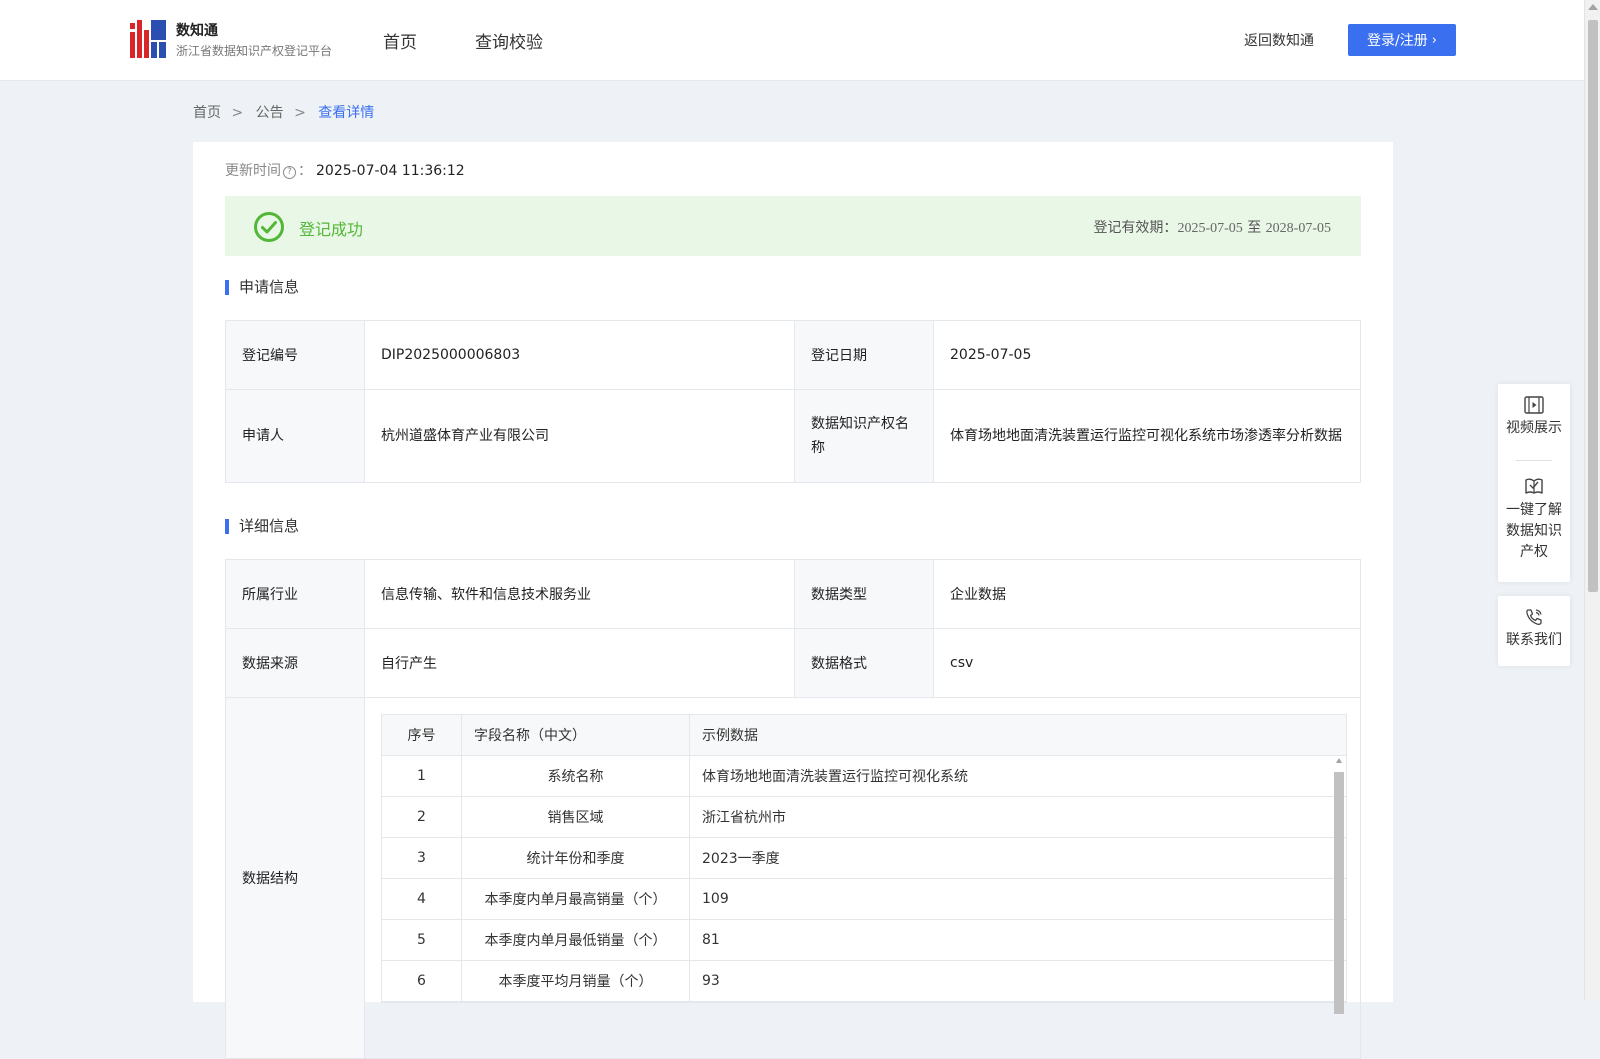 Image resolution: width=1600 pixels, height=1059 pixels. I want to click on learn-ip-label-line1: 一键了解, so click(1534, 510).